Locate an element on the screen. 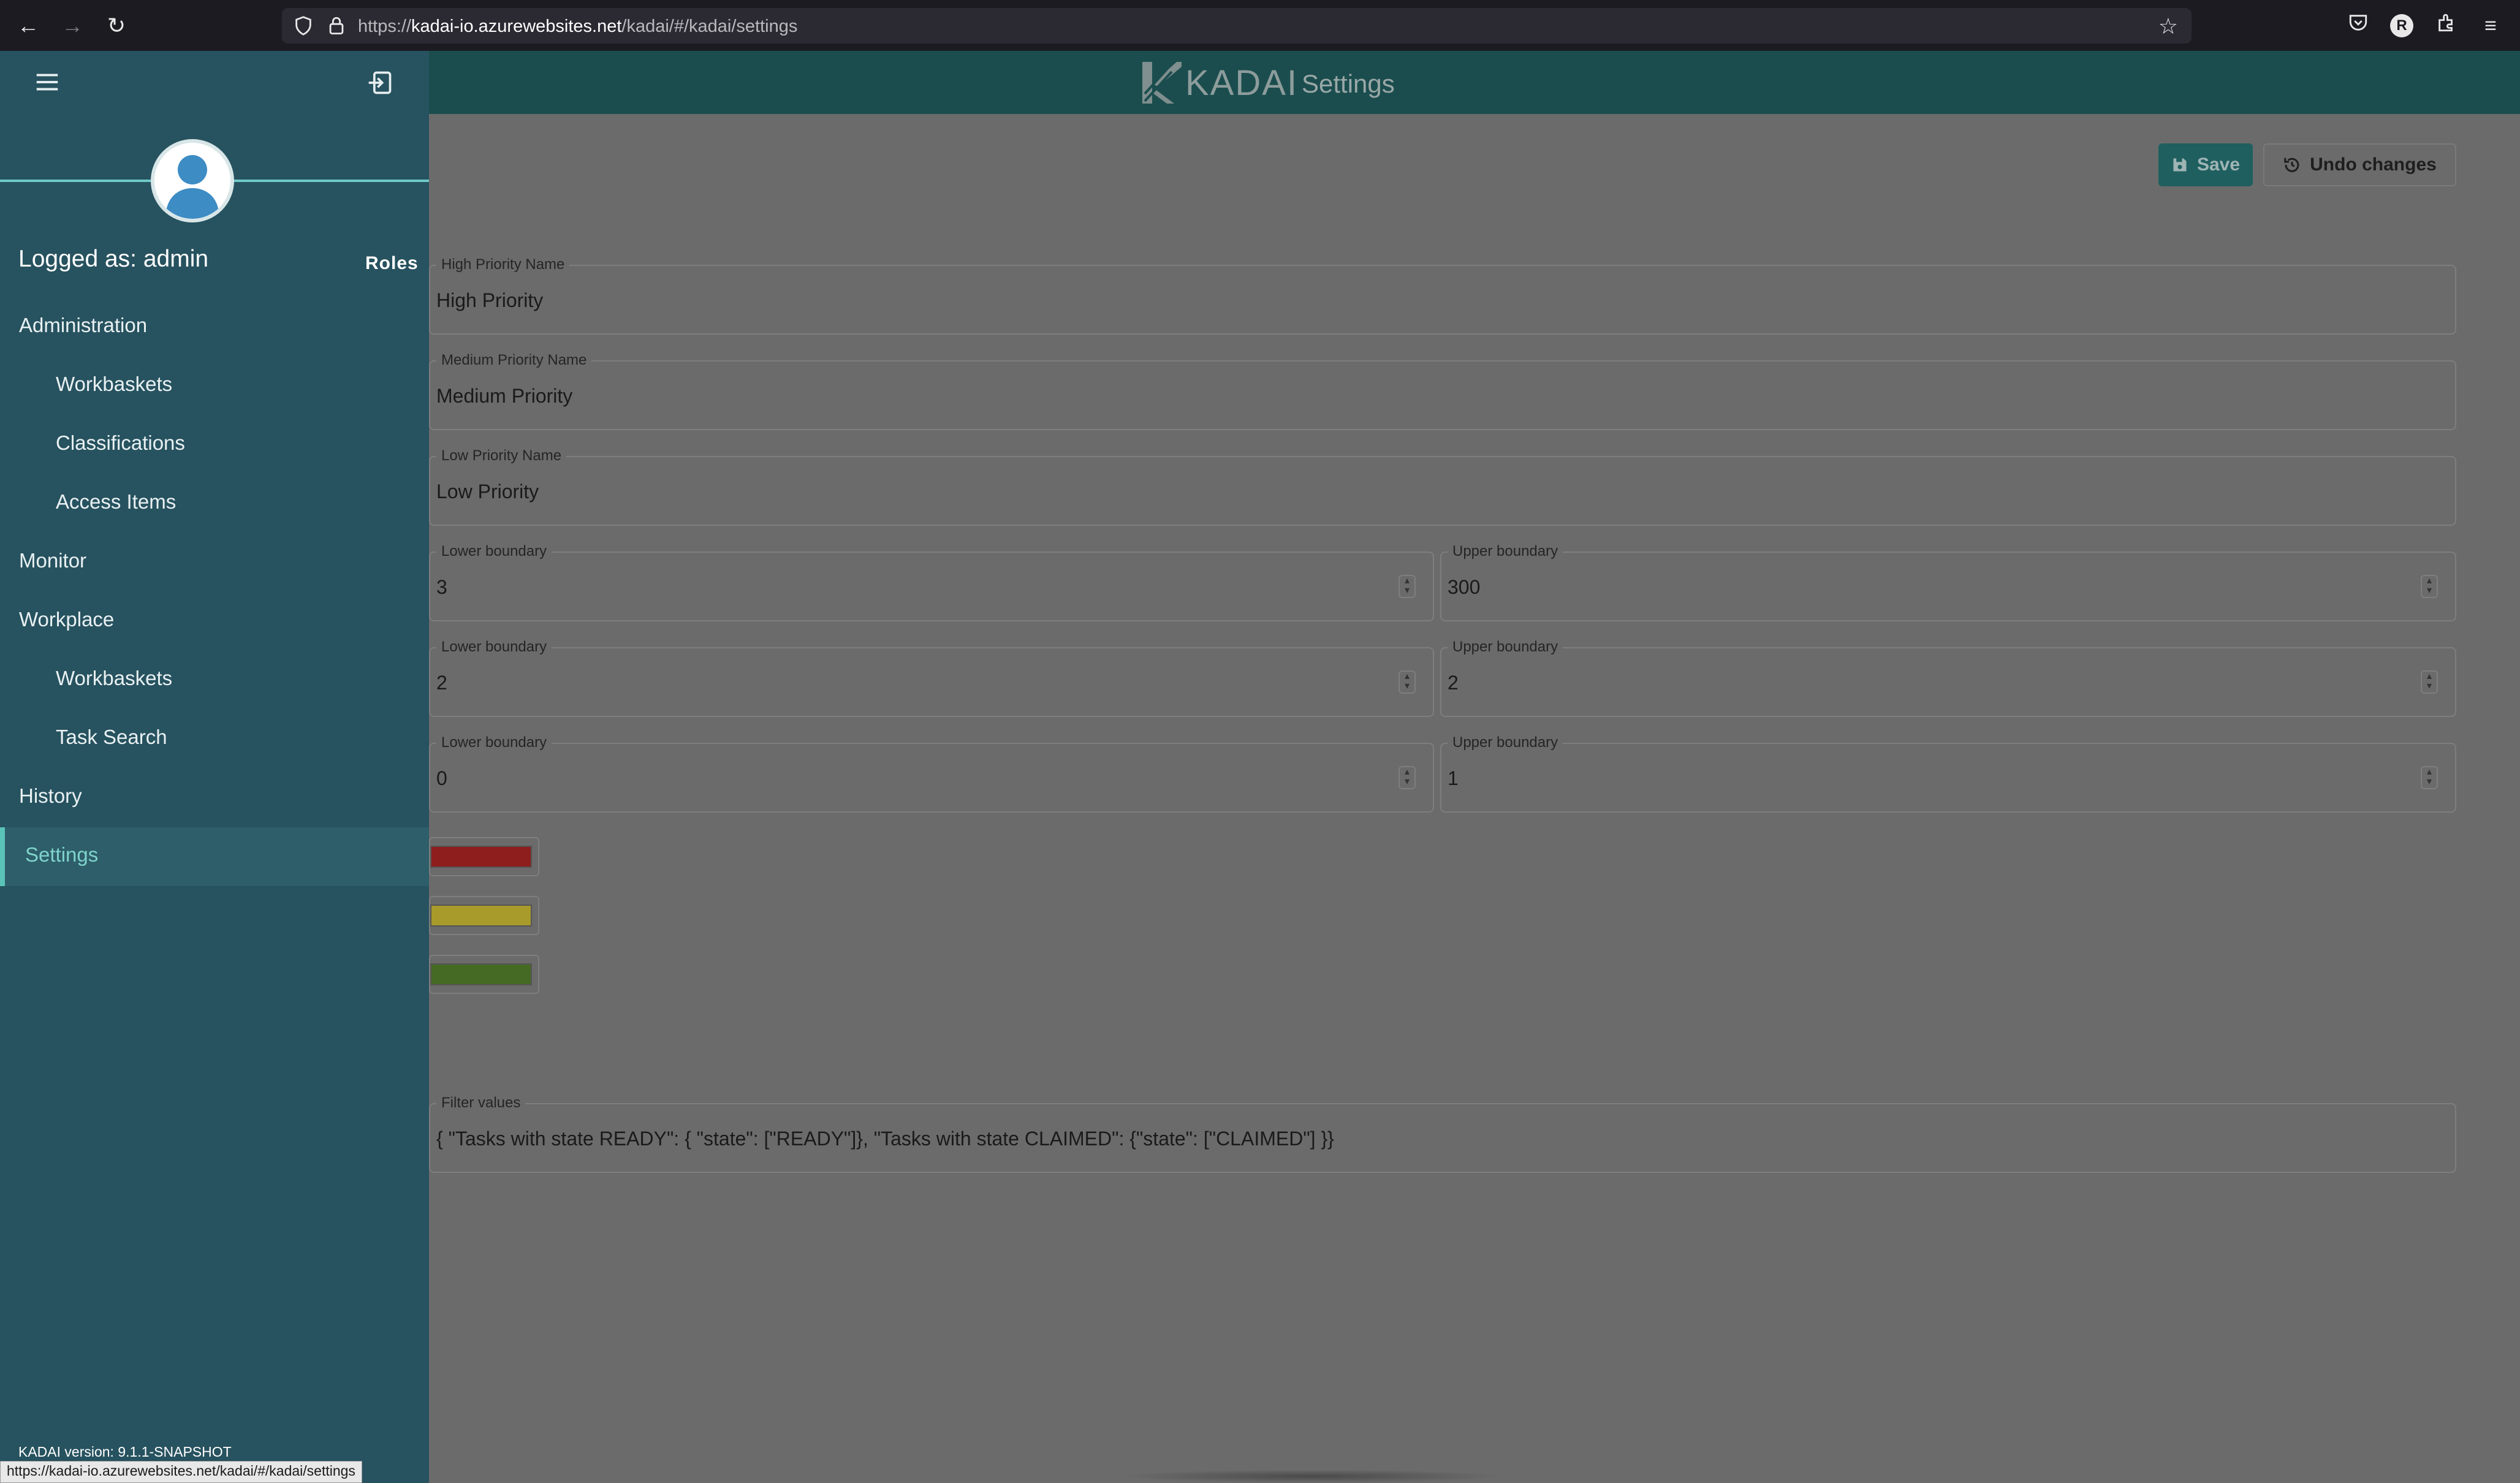 The image size is (2520, 1483). nav-item-monitor: Monitor is located at coordinates (53, 561).